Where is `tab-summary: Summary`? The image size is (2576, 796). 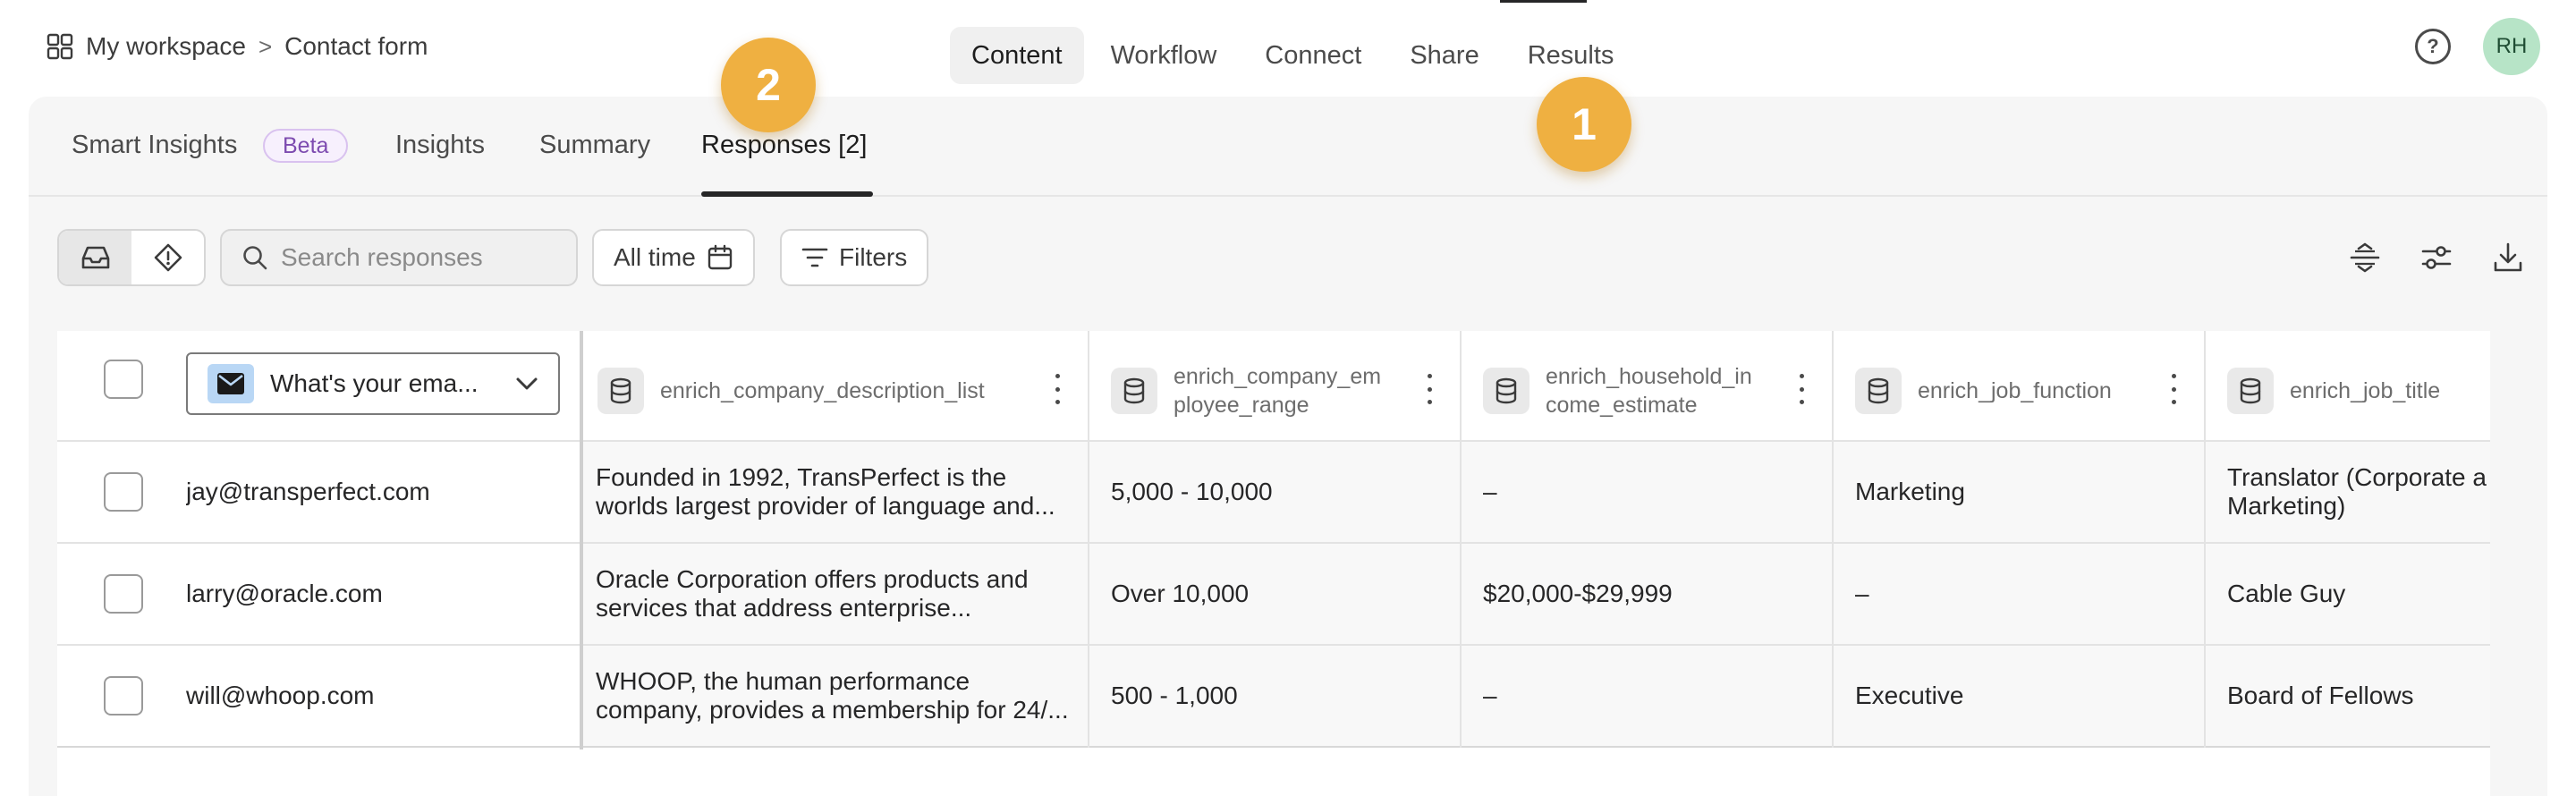 tab-summary: Summary is located at coordinates (594, 145).